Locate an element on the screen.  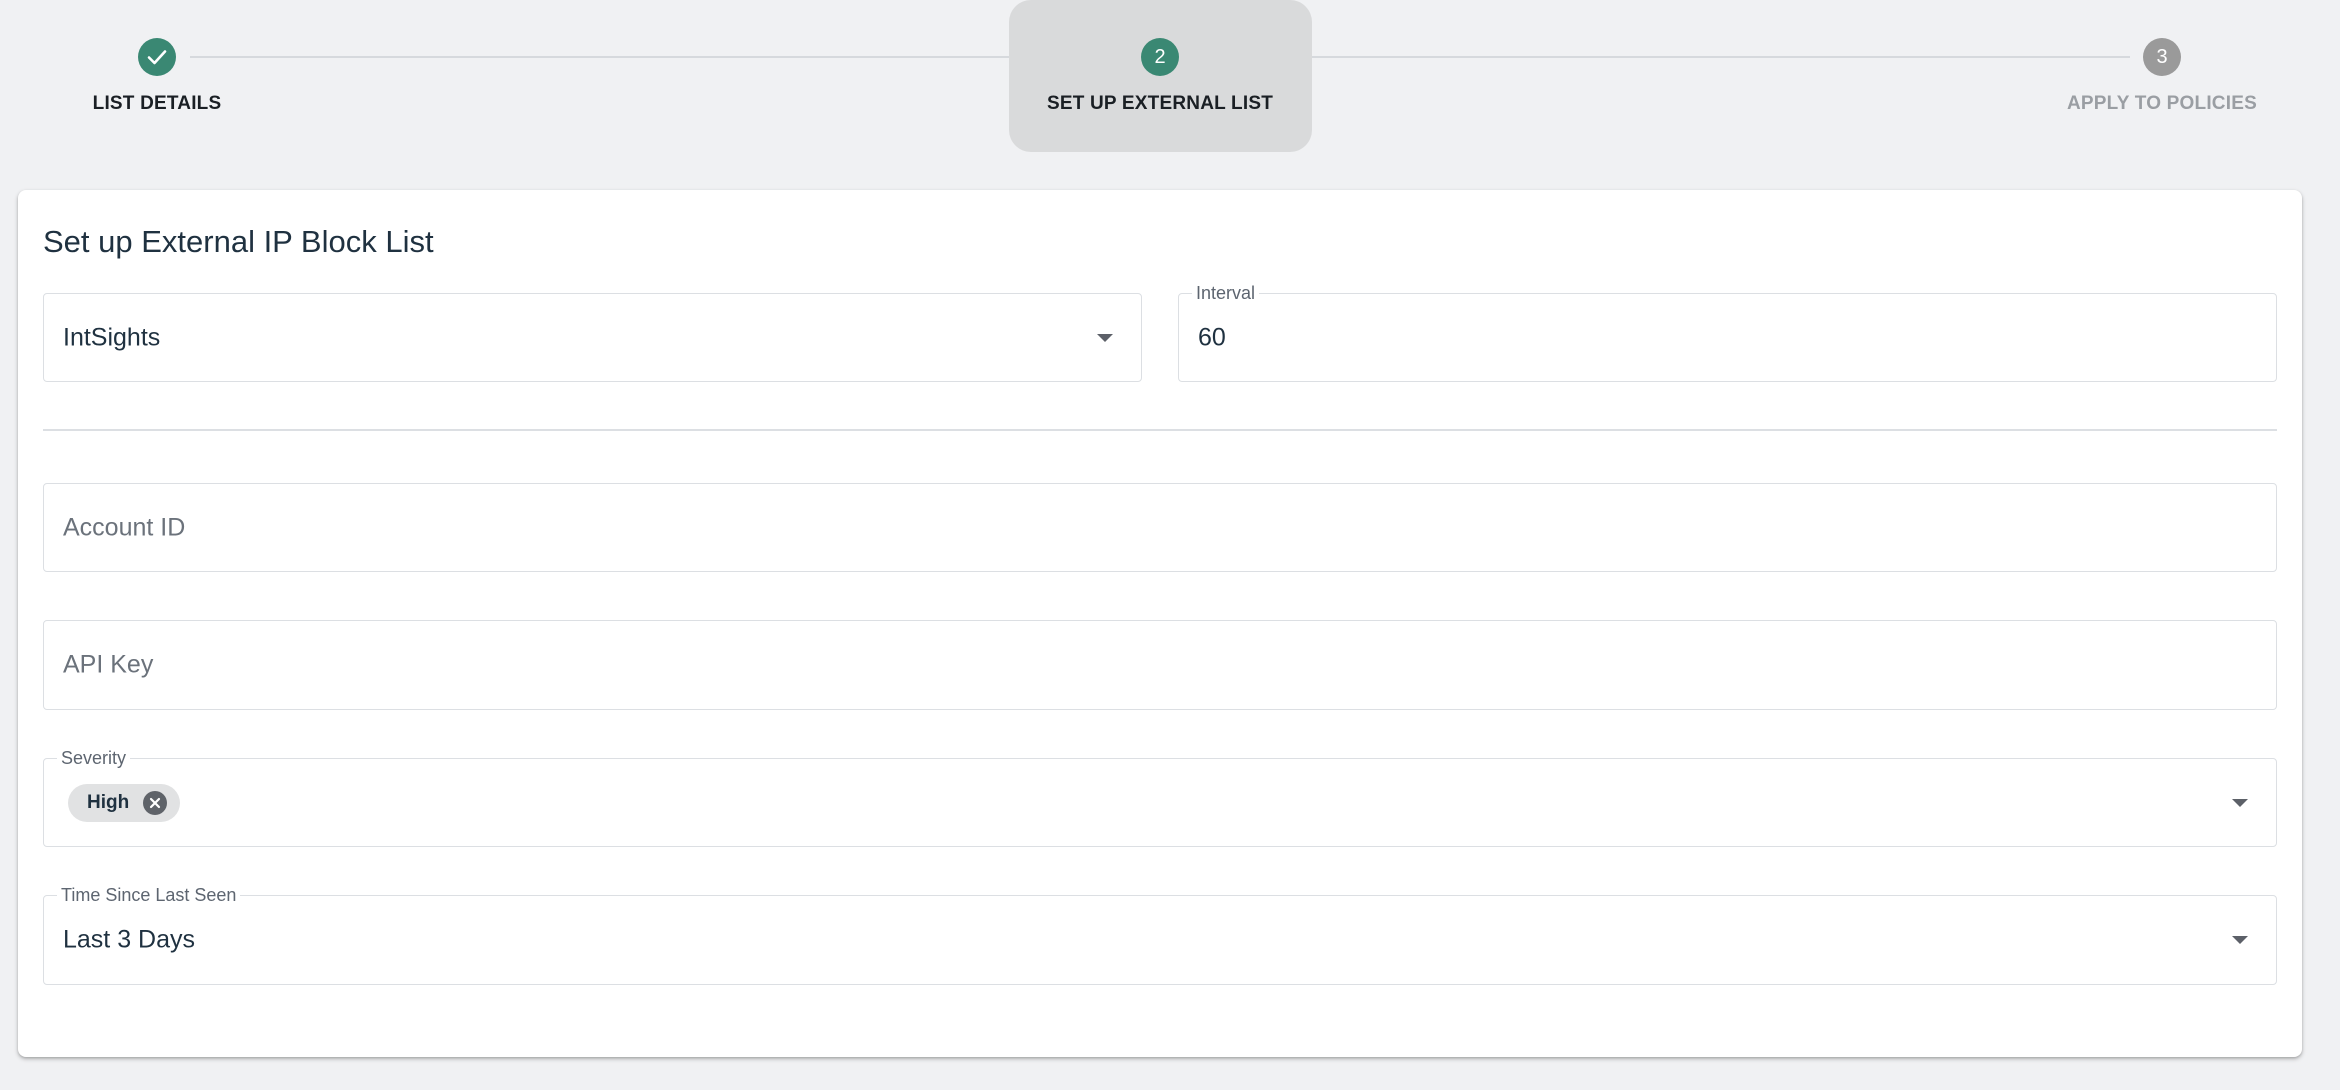
time-since-last-seen-select: Time Since Last Seen Last 3 Days is located at coordinates (1160, 935).